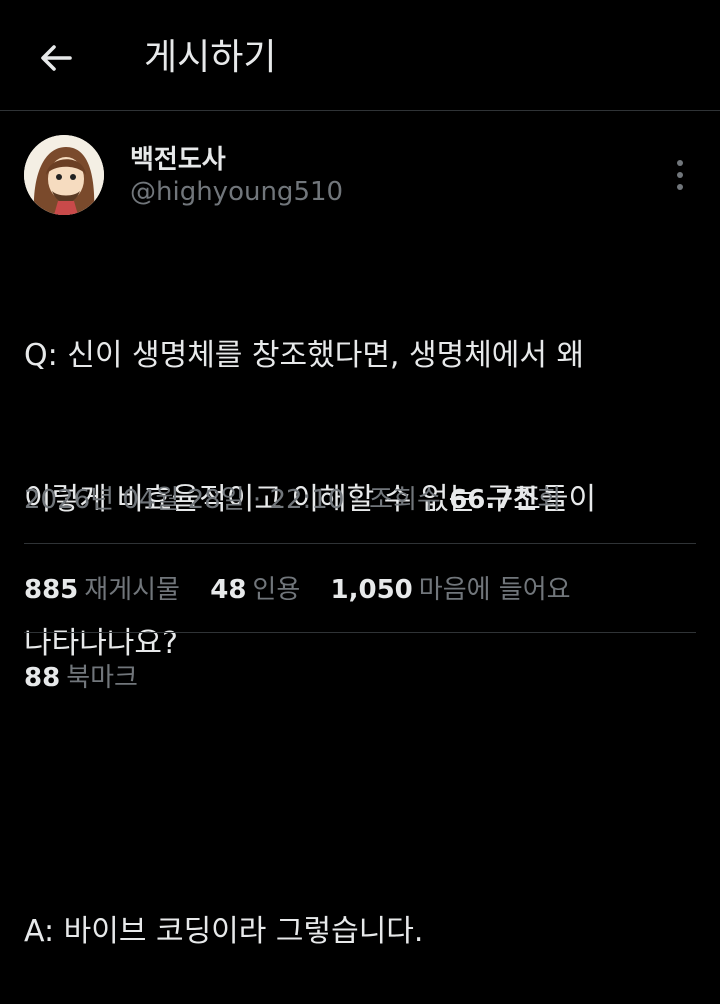 The width and height of the screenshot is (720, 1004). Describe the element at coordinates (306, 500) in the screenshot. I see `post-time: 22:10` at that location.